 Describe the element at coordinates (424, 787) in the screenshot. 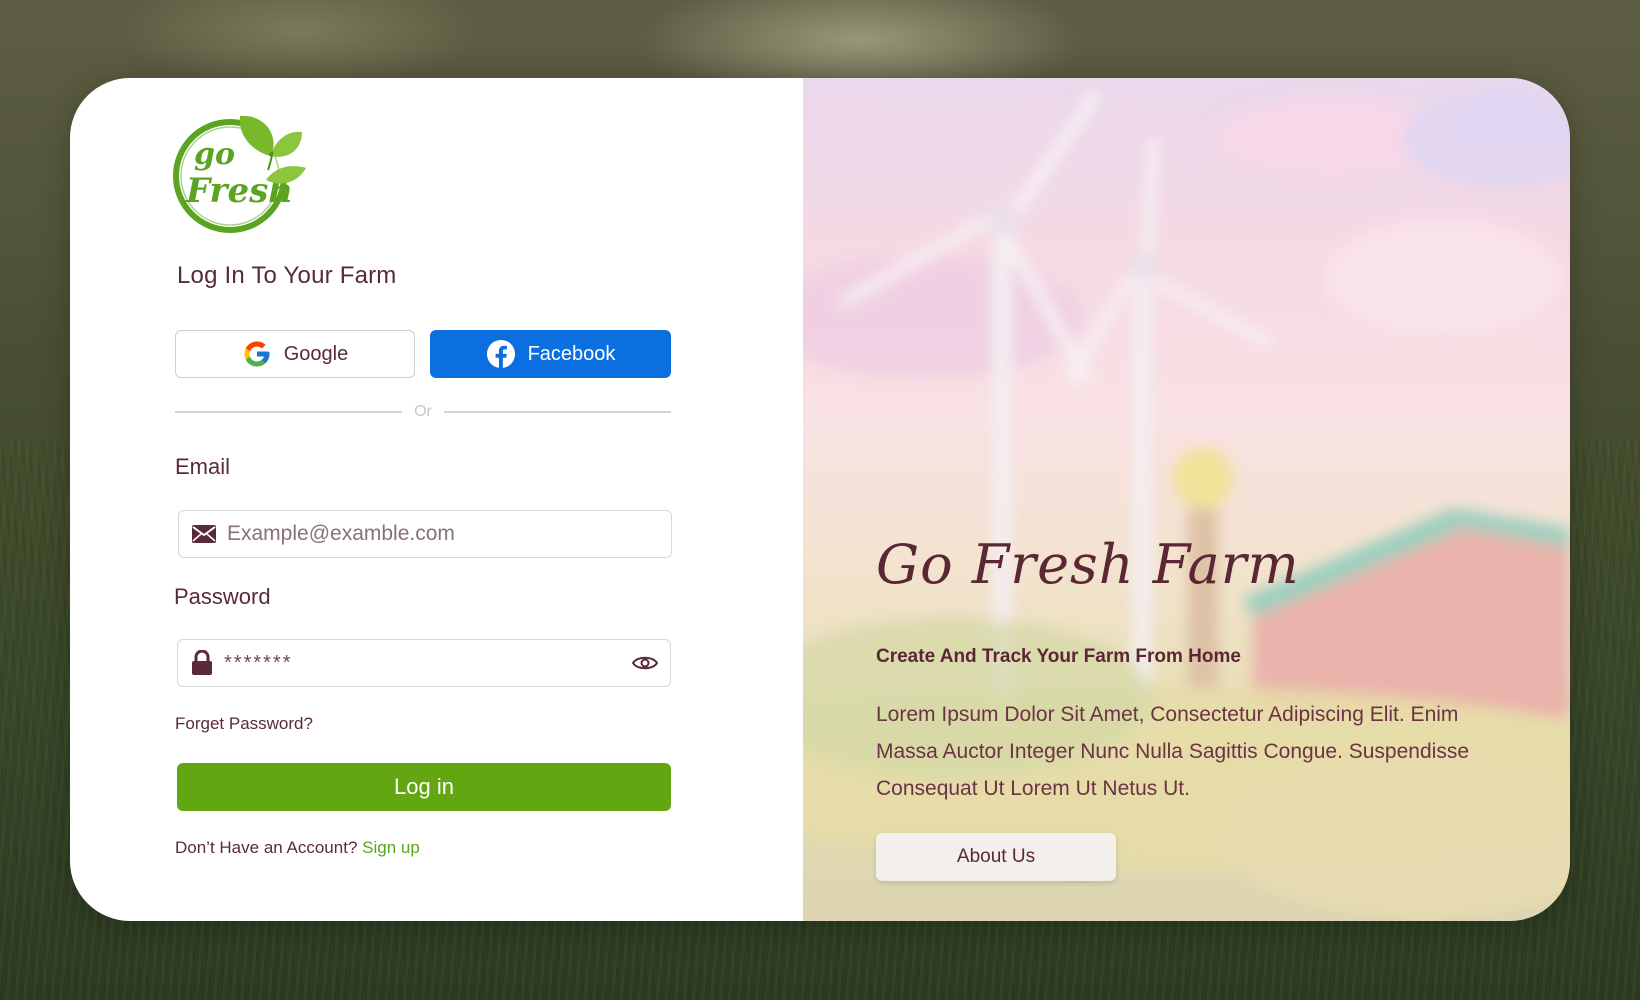

I see `login-button: Log in` at that location.